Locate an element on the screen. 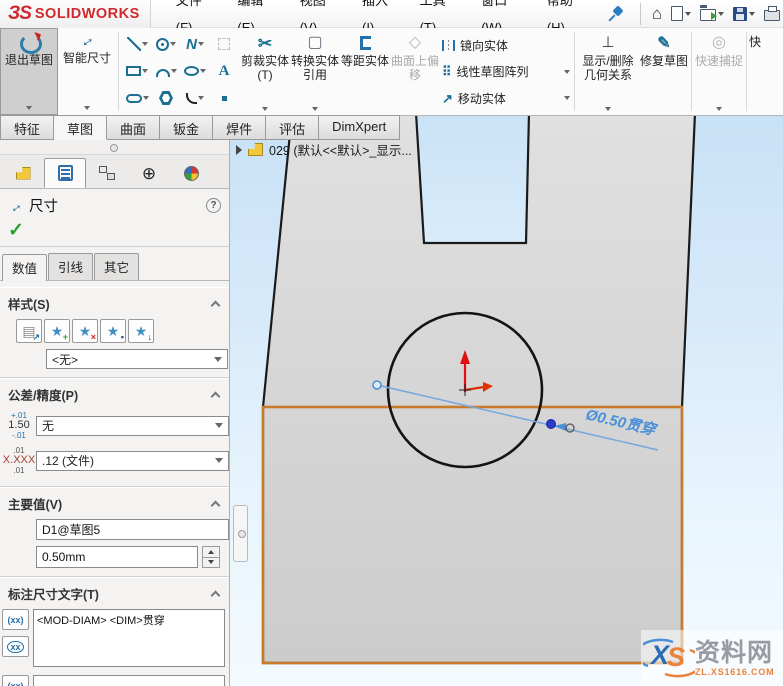 This screenshot has width=783, height=686. tab-surfaces: 曲面 is located at coordinates (134, 127).